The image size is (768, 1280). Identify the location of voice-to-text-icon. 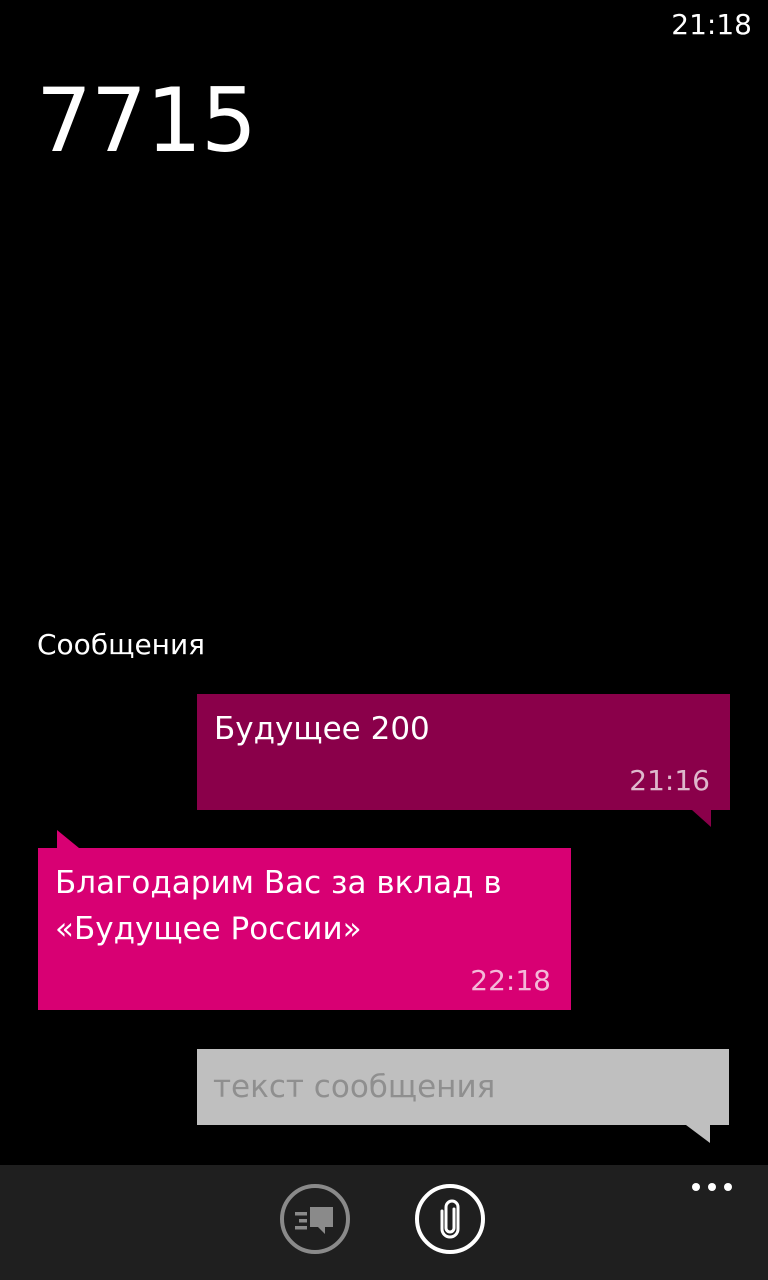
(314, 1220).